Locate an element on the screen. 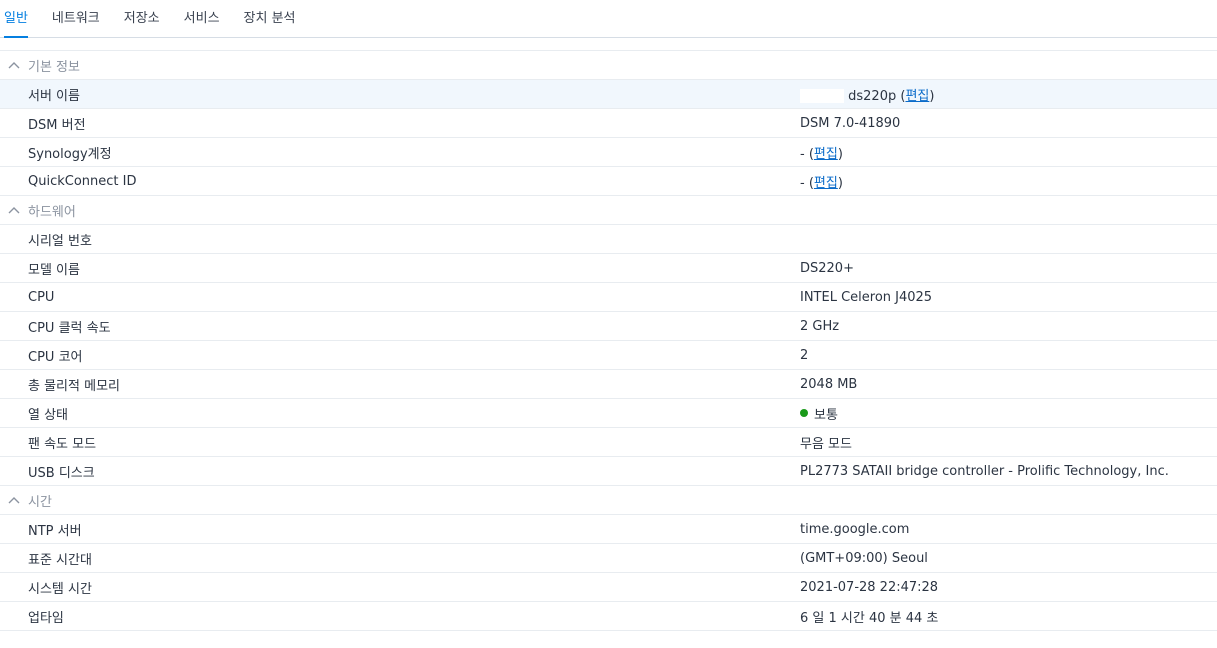 The image size is (1217, 648). field-label: 팬 속도 모드 is located at coordinates (62, 444).